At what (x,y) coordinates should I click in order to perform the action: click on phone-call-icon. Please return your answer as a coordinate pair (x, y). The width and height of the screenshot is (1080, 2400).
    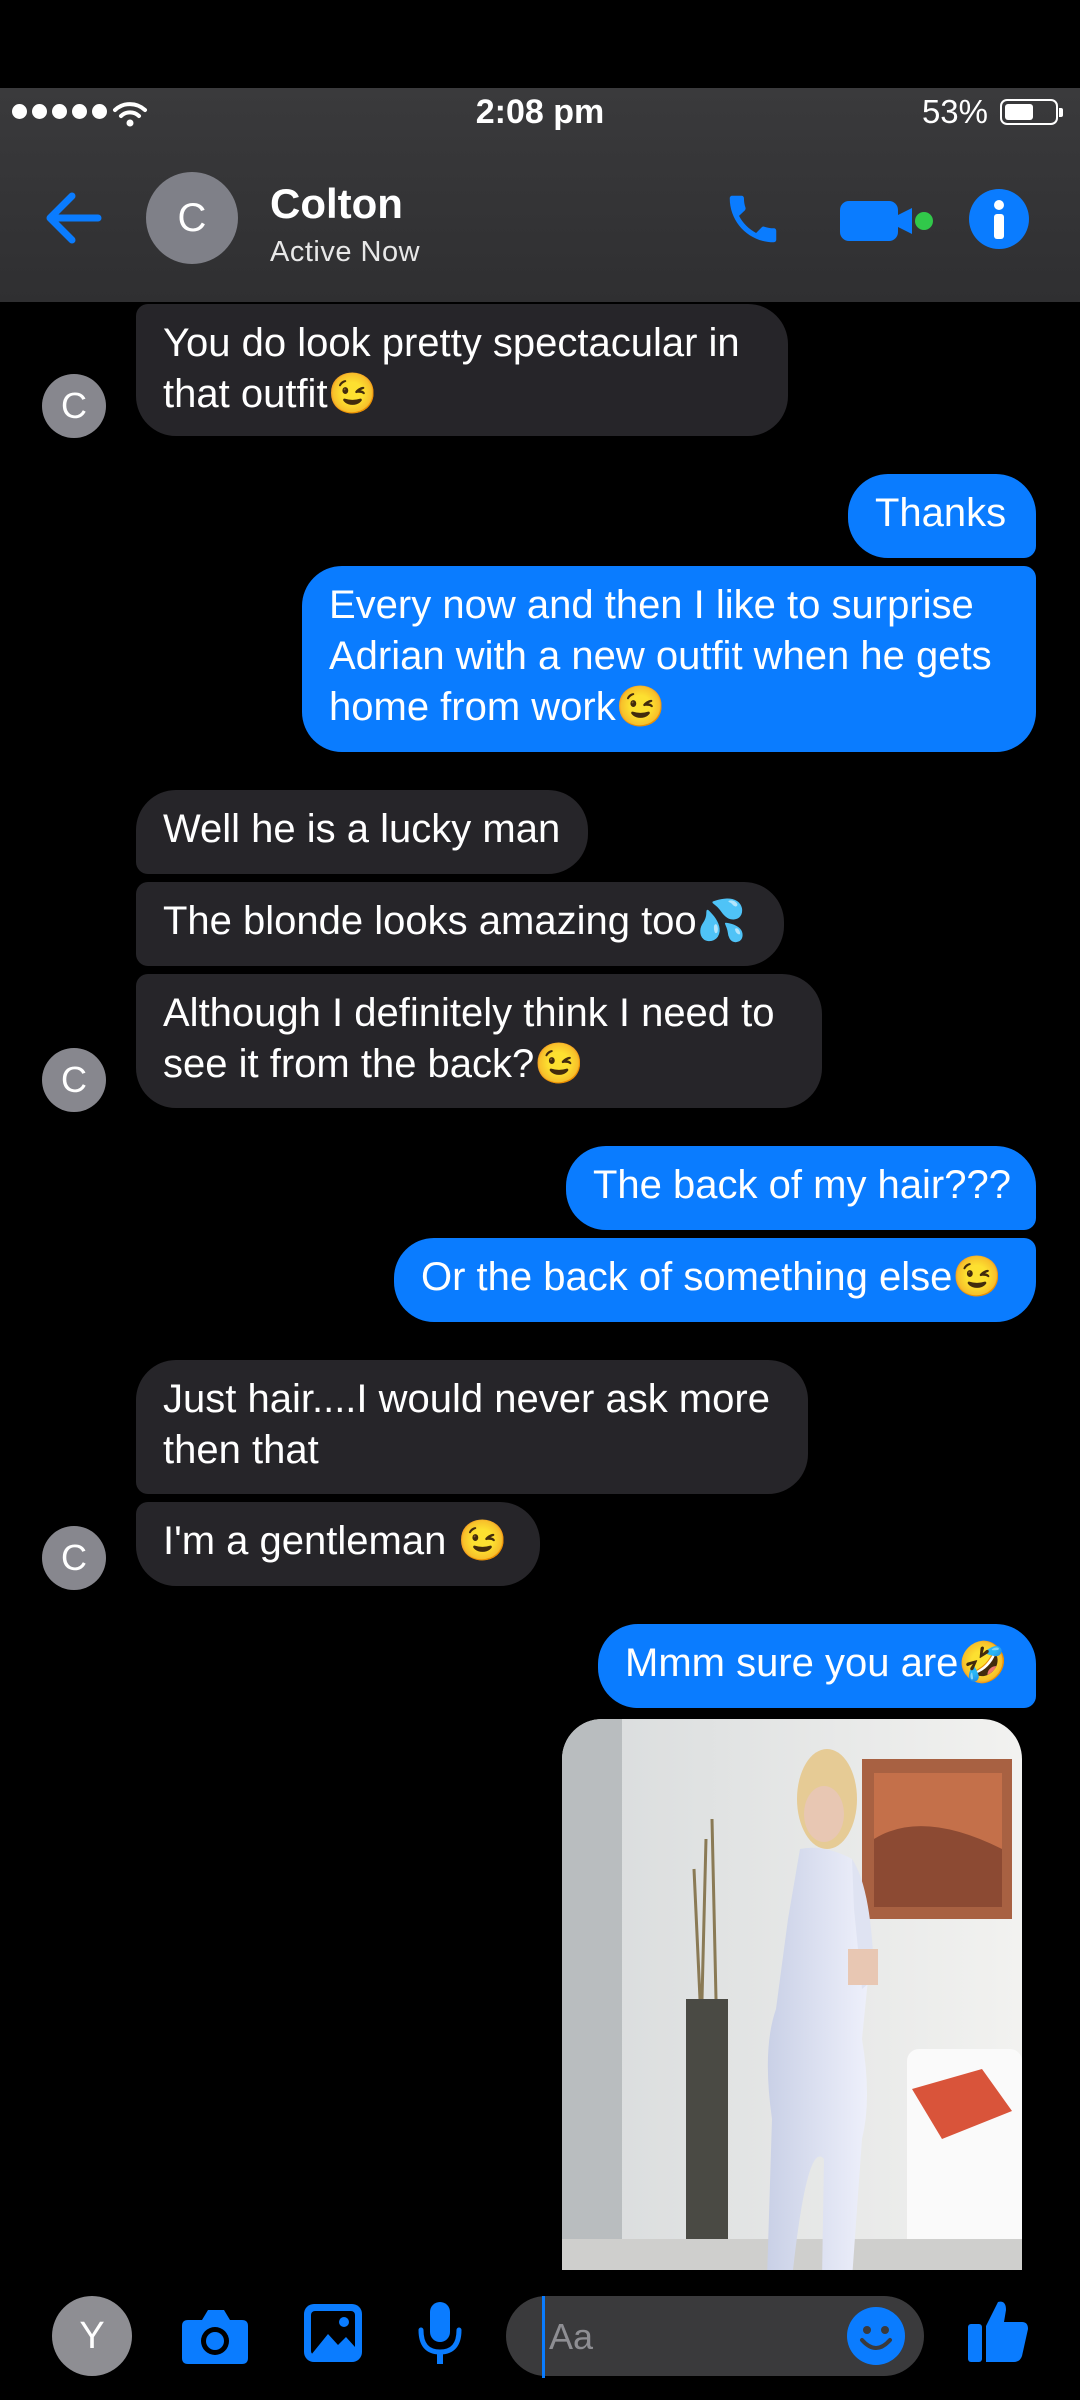
    Looking at the image, I should click on (753, 219).